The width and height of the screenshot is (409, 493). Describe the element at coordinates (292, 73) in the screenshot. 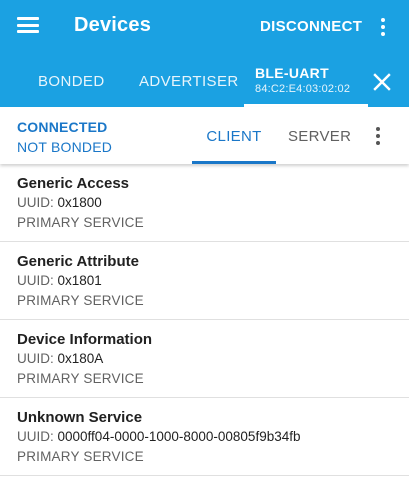

I see `device-tab-name: BLE-UART` at that location.